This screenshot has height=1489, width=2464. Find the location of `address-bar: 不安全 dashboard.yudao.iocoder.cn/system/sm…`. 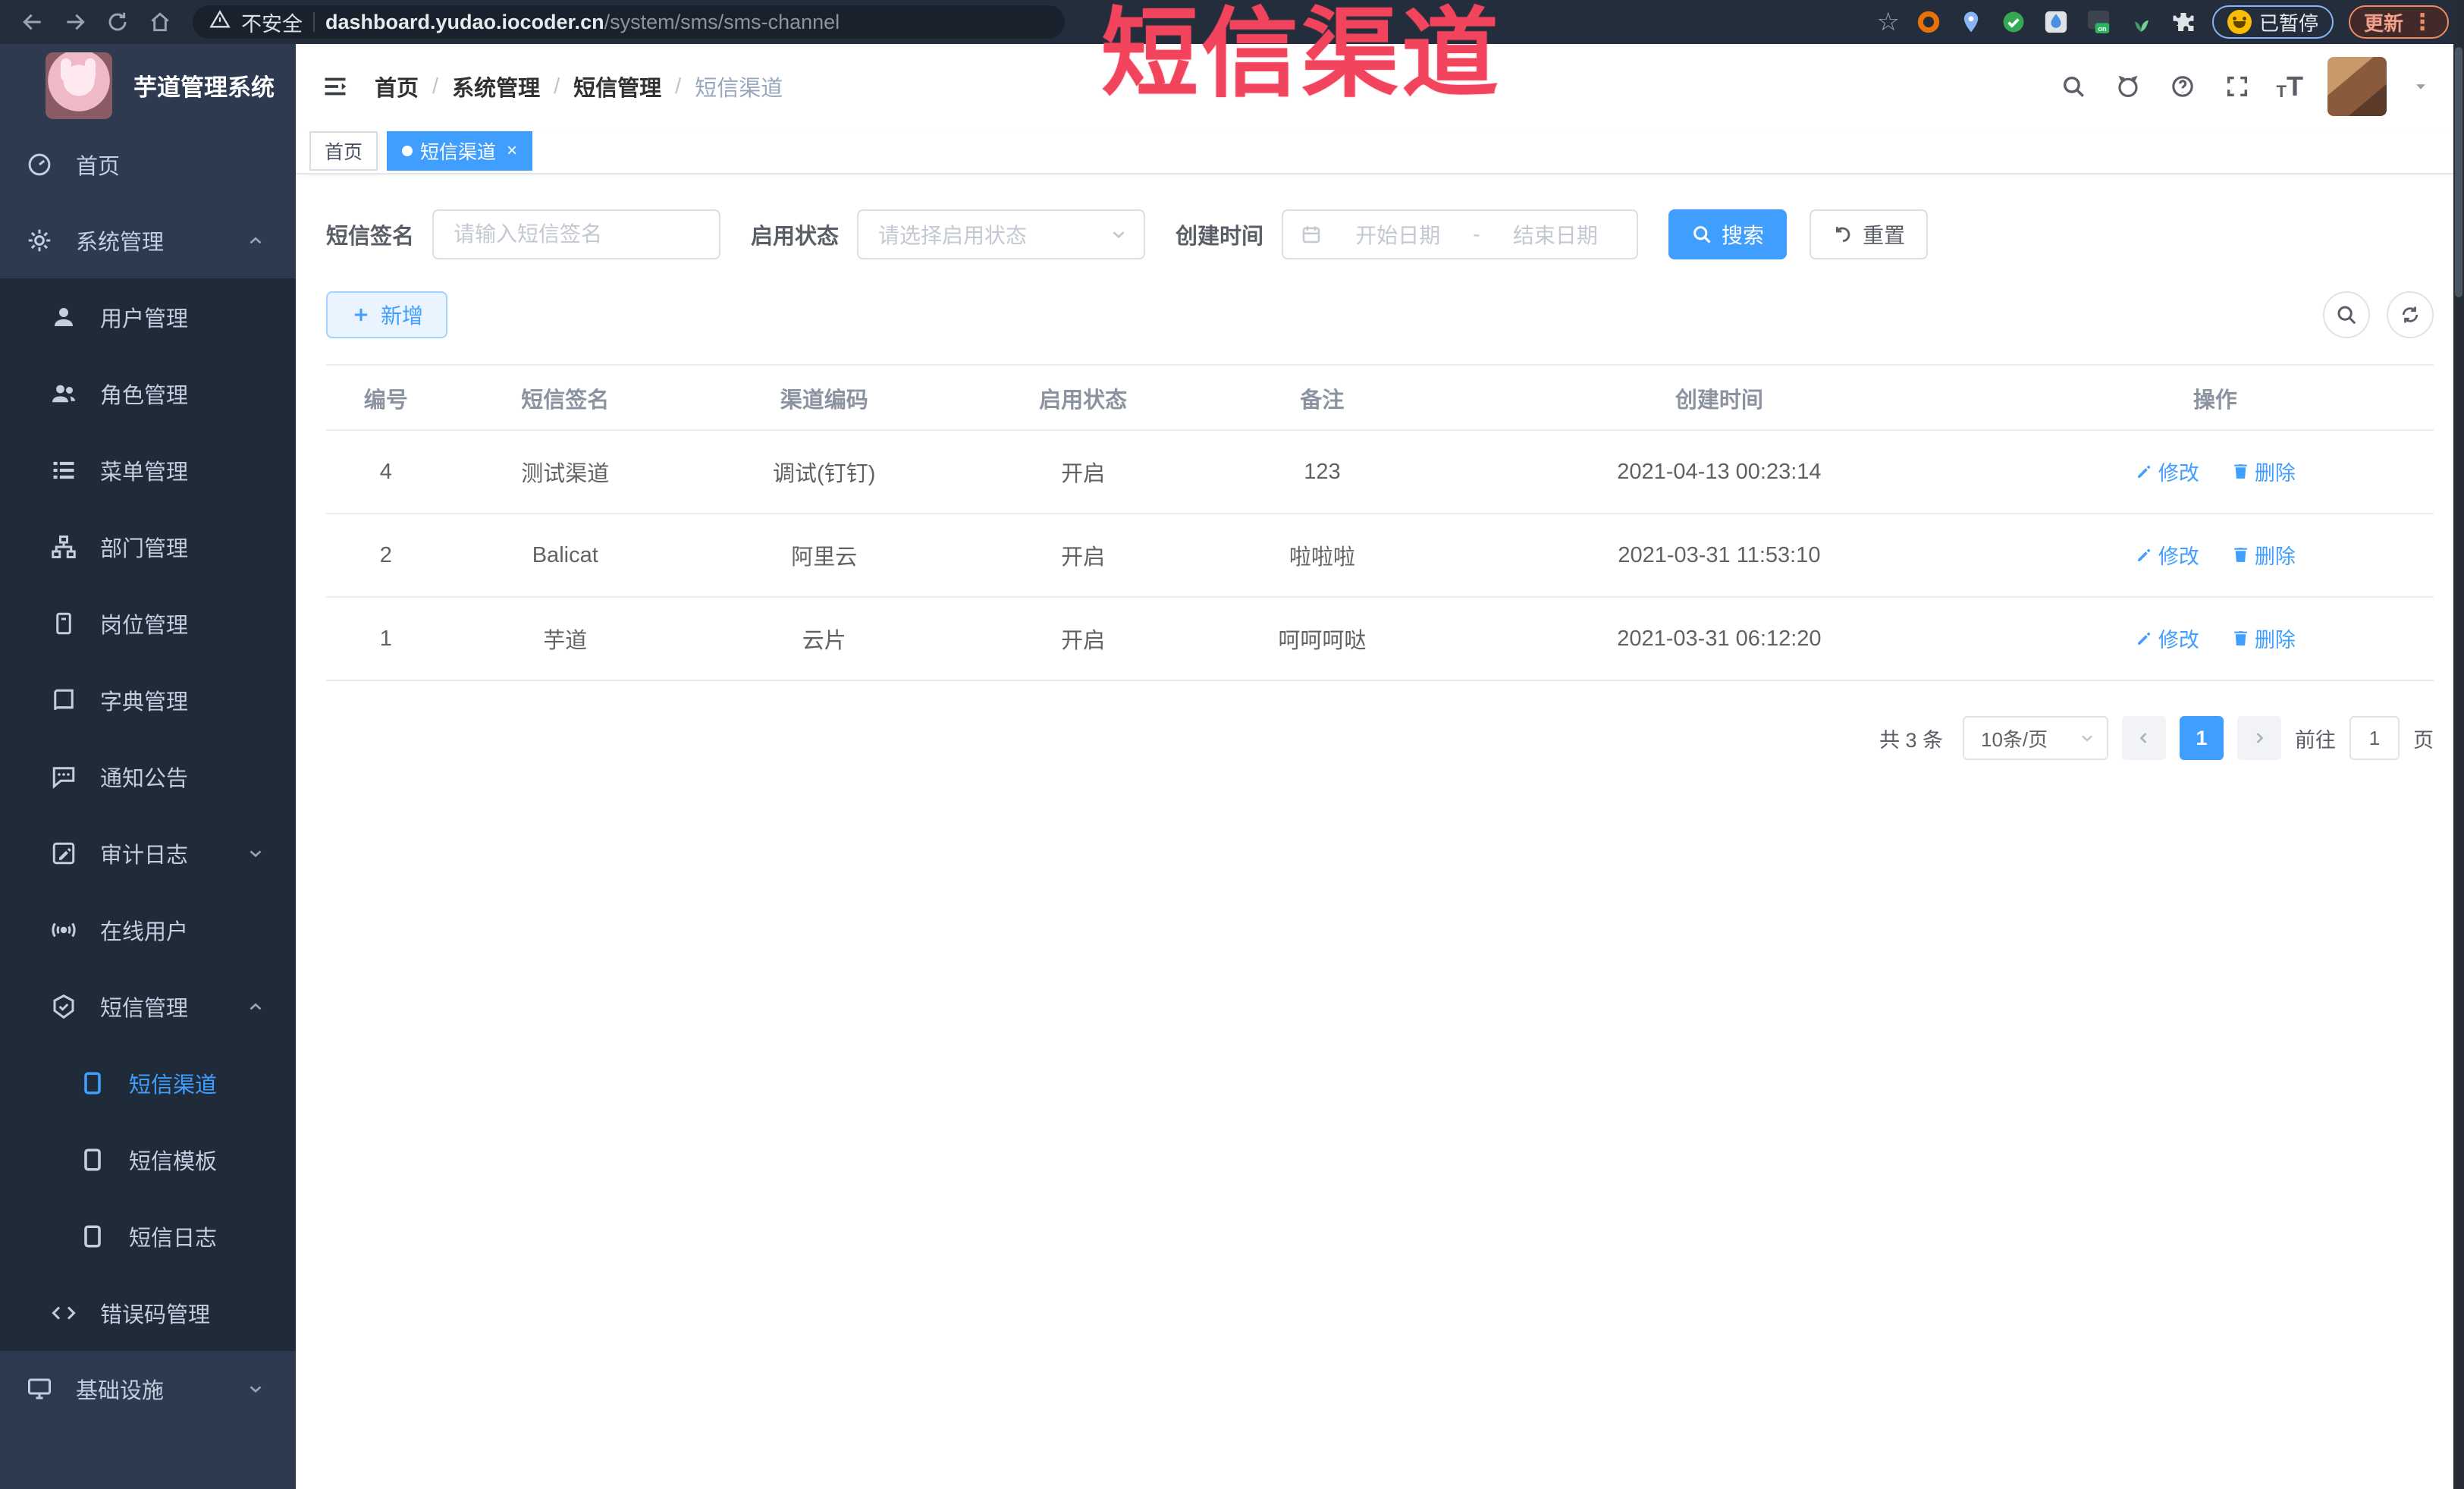

address-bar: 不安全 dashboard.yudao.iocoder.cn/system/sm… is located at coordinates (629, 22).